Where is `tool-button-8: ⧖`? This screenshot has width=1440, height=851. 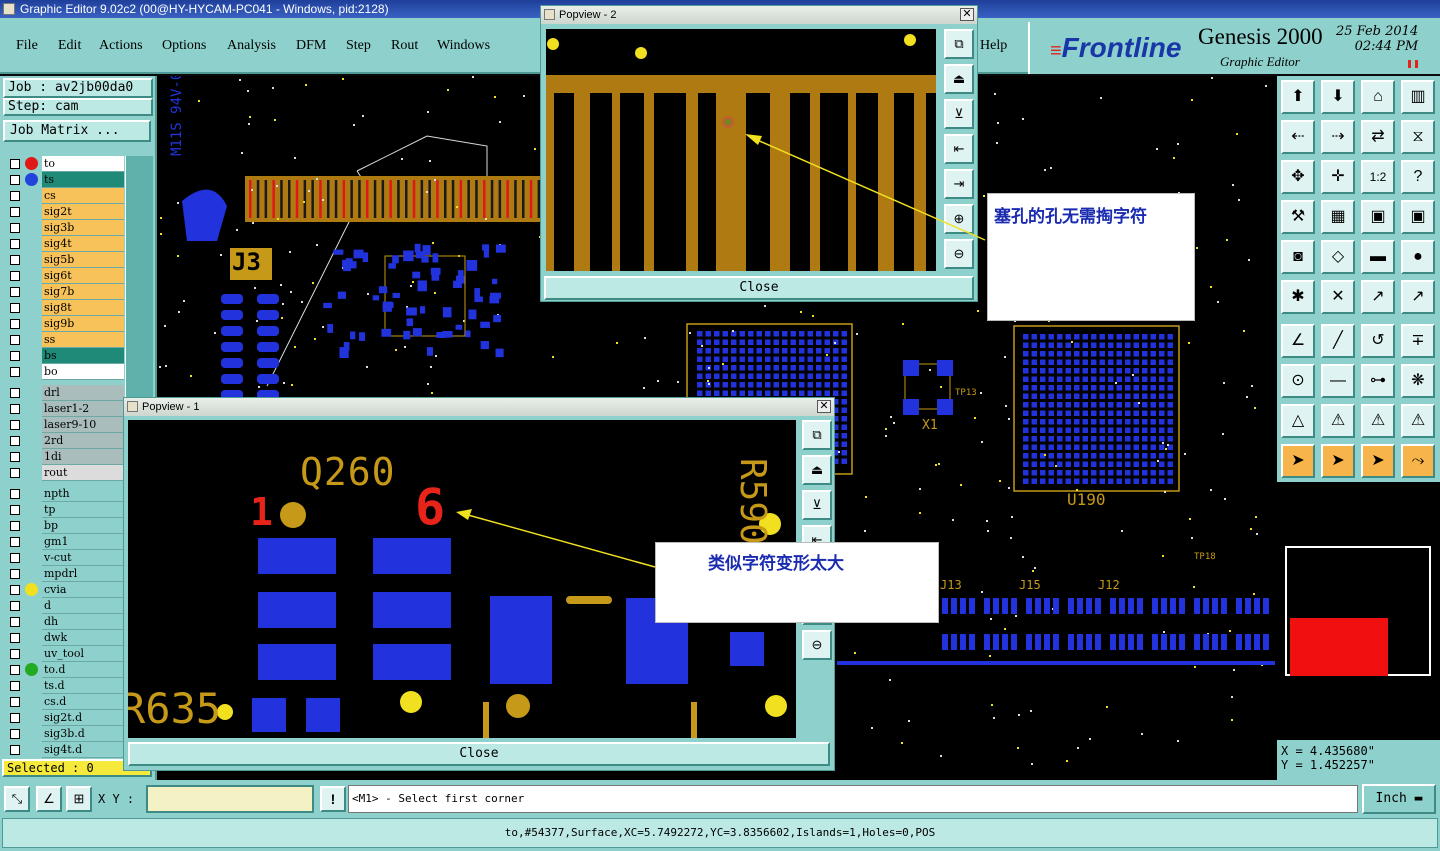 tool-button-8: ⧖ is located at coordinates (1418, 137).